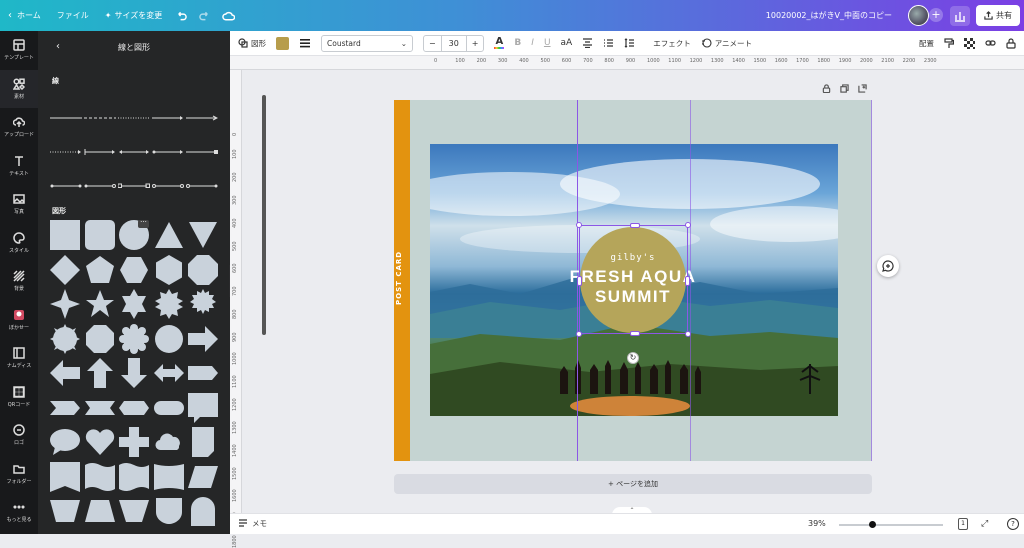 This screenshot has height=548, width=1024. Describe the element at coordinates (65, 511) in the screenshot. I see `shape-trapezoid-down` at that location.